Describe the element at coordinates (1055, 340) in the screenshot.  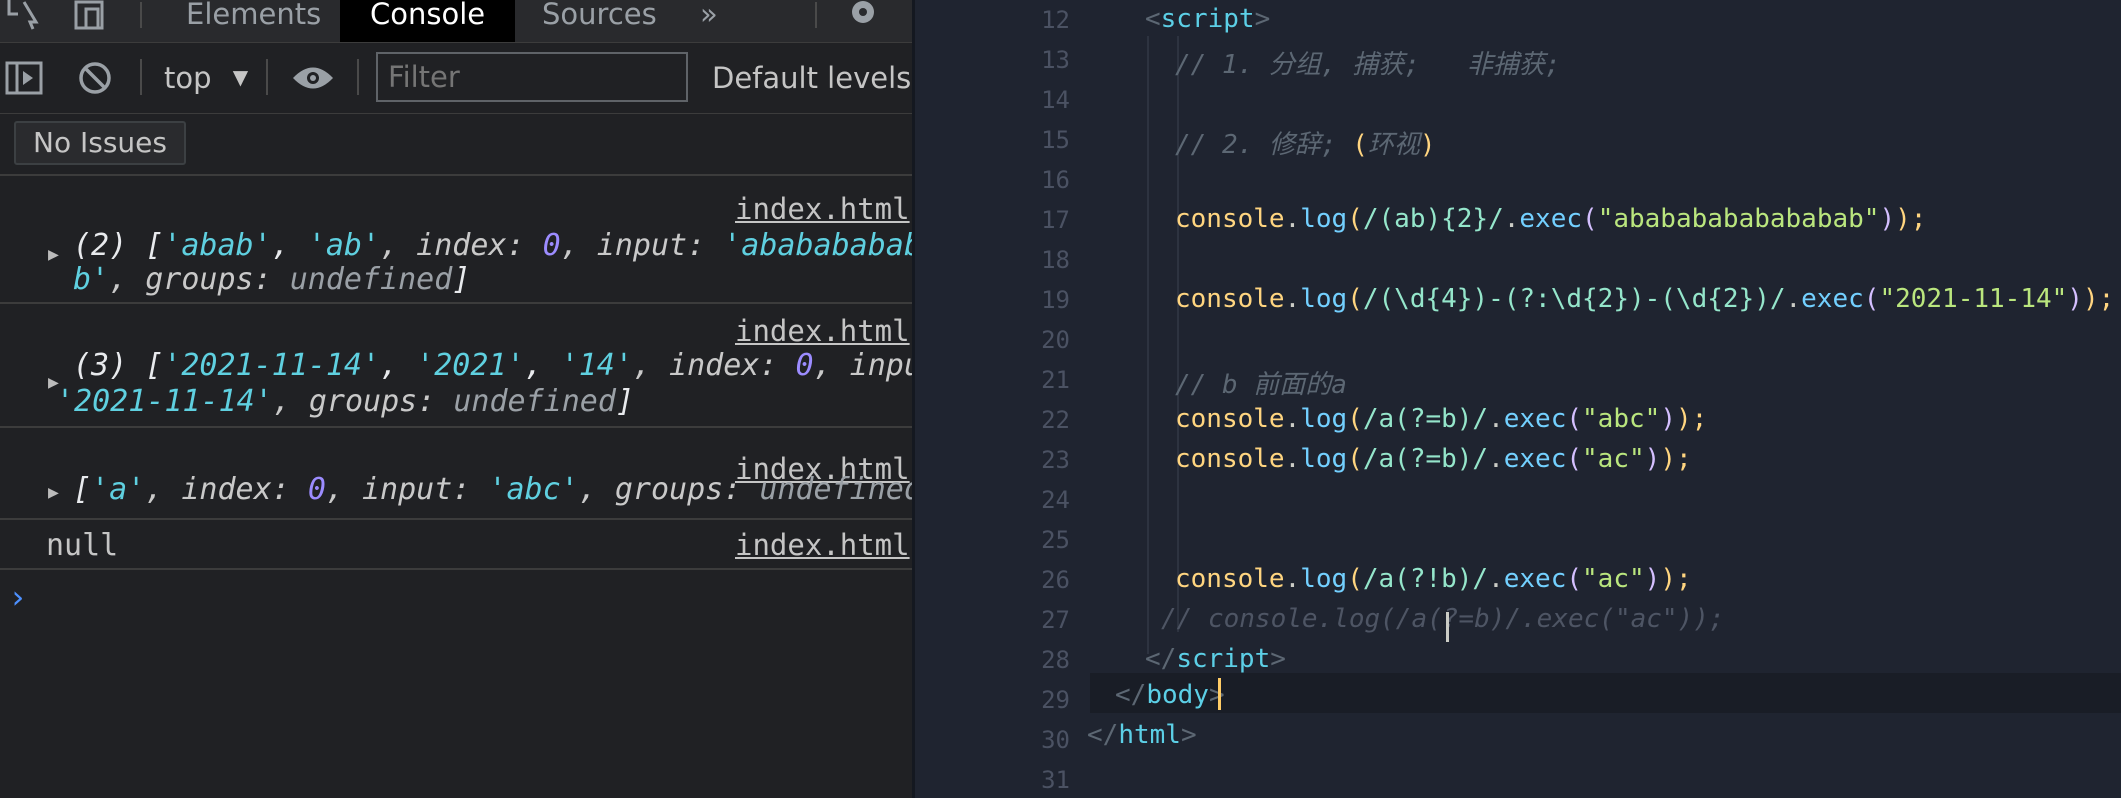
I see `line-number: 20` at that location.